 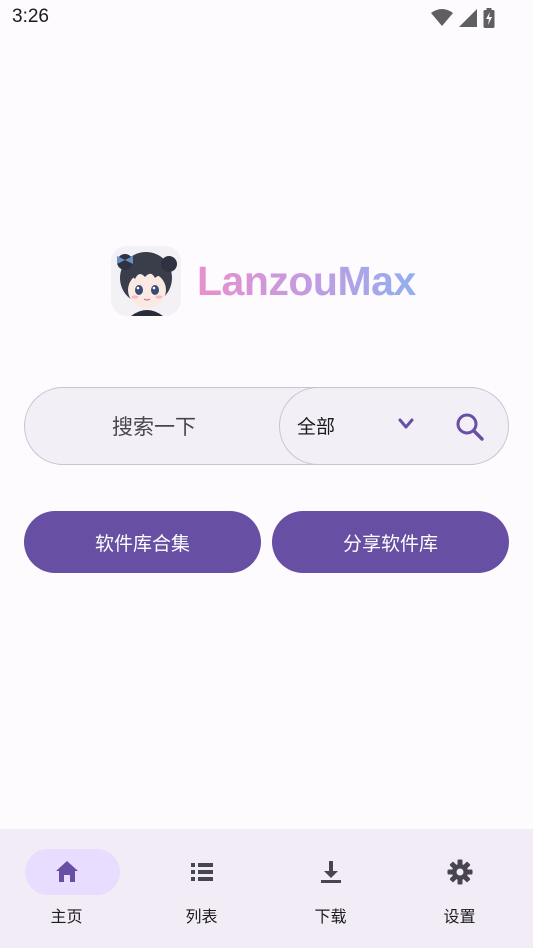 I want to click on wifi-icon, so click(x=442, y=17).